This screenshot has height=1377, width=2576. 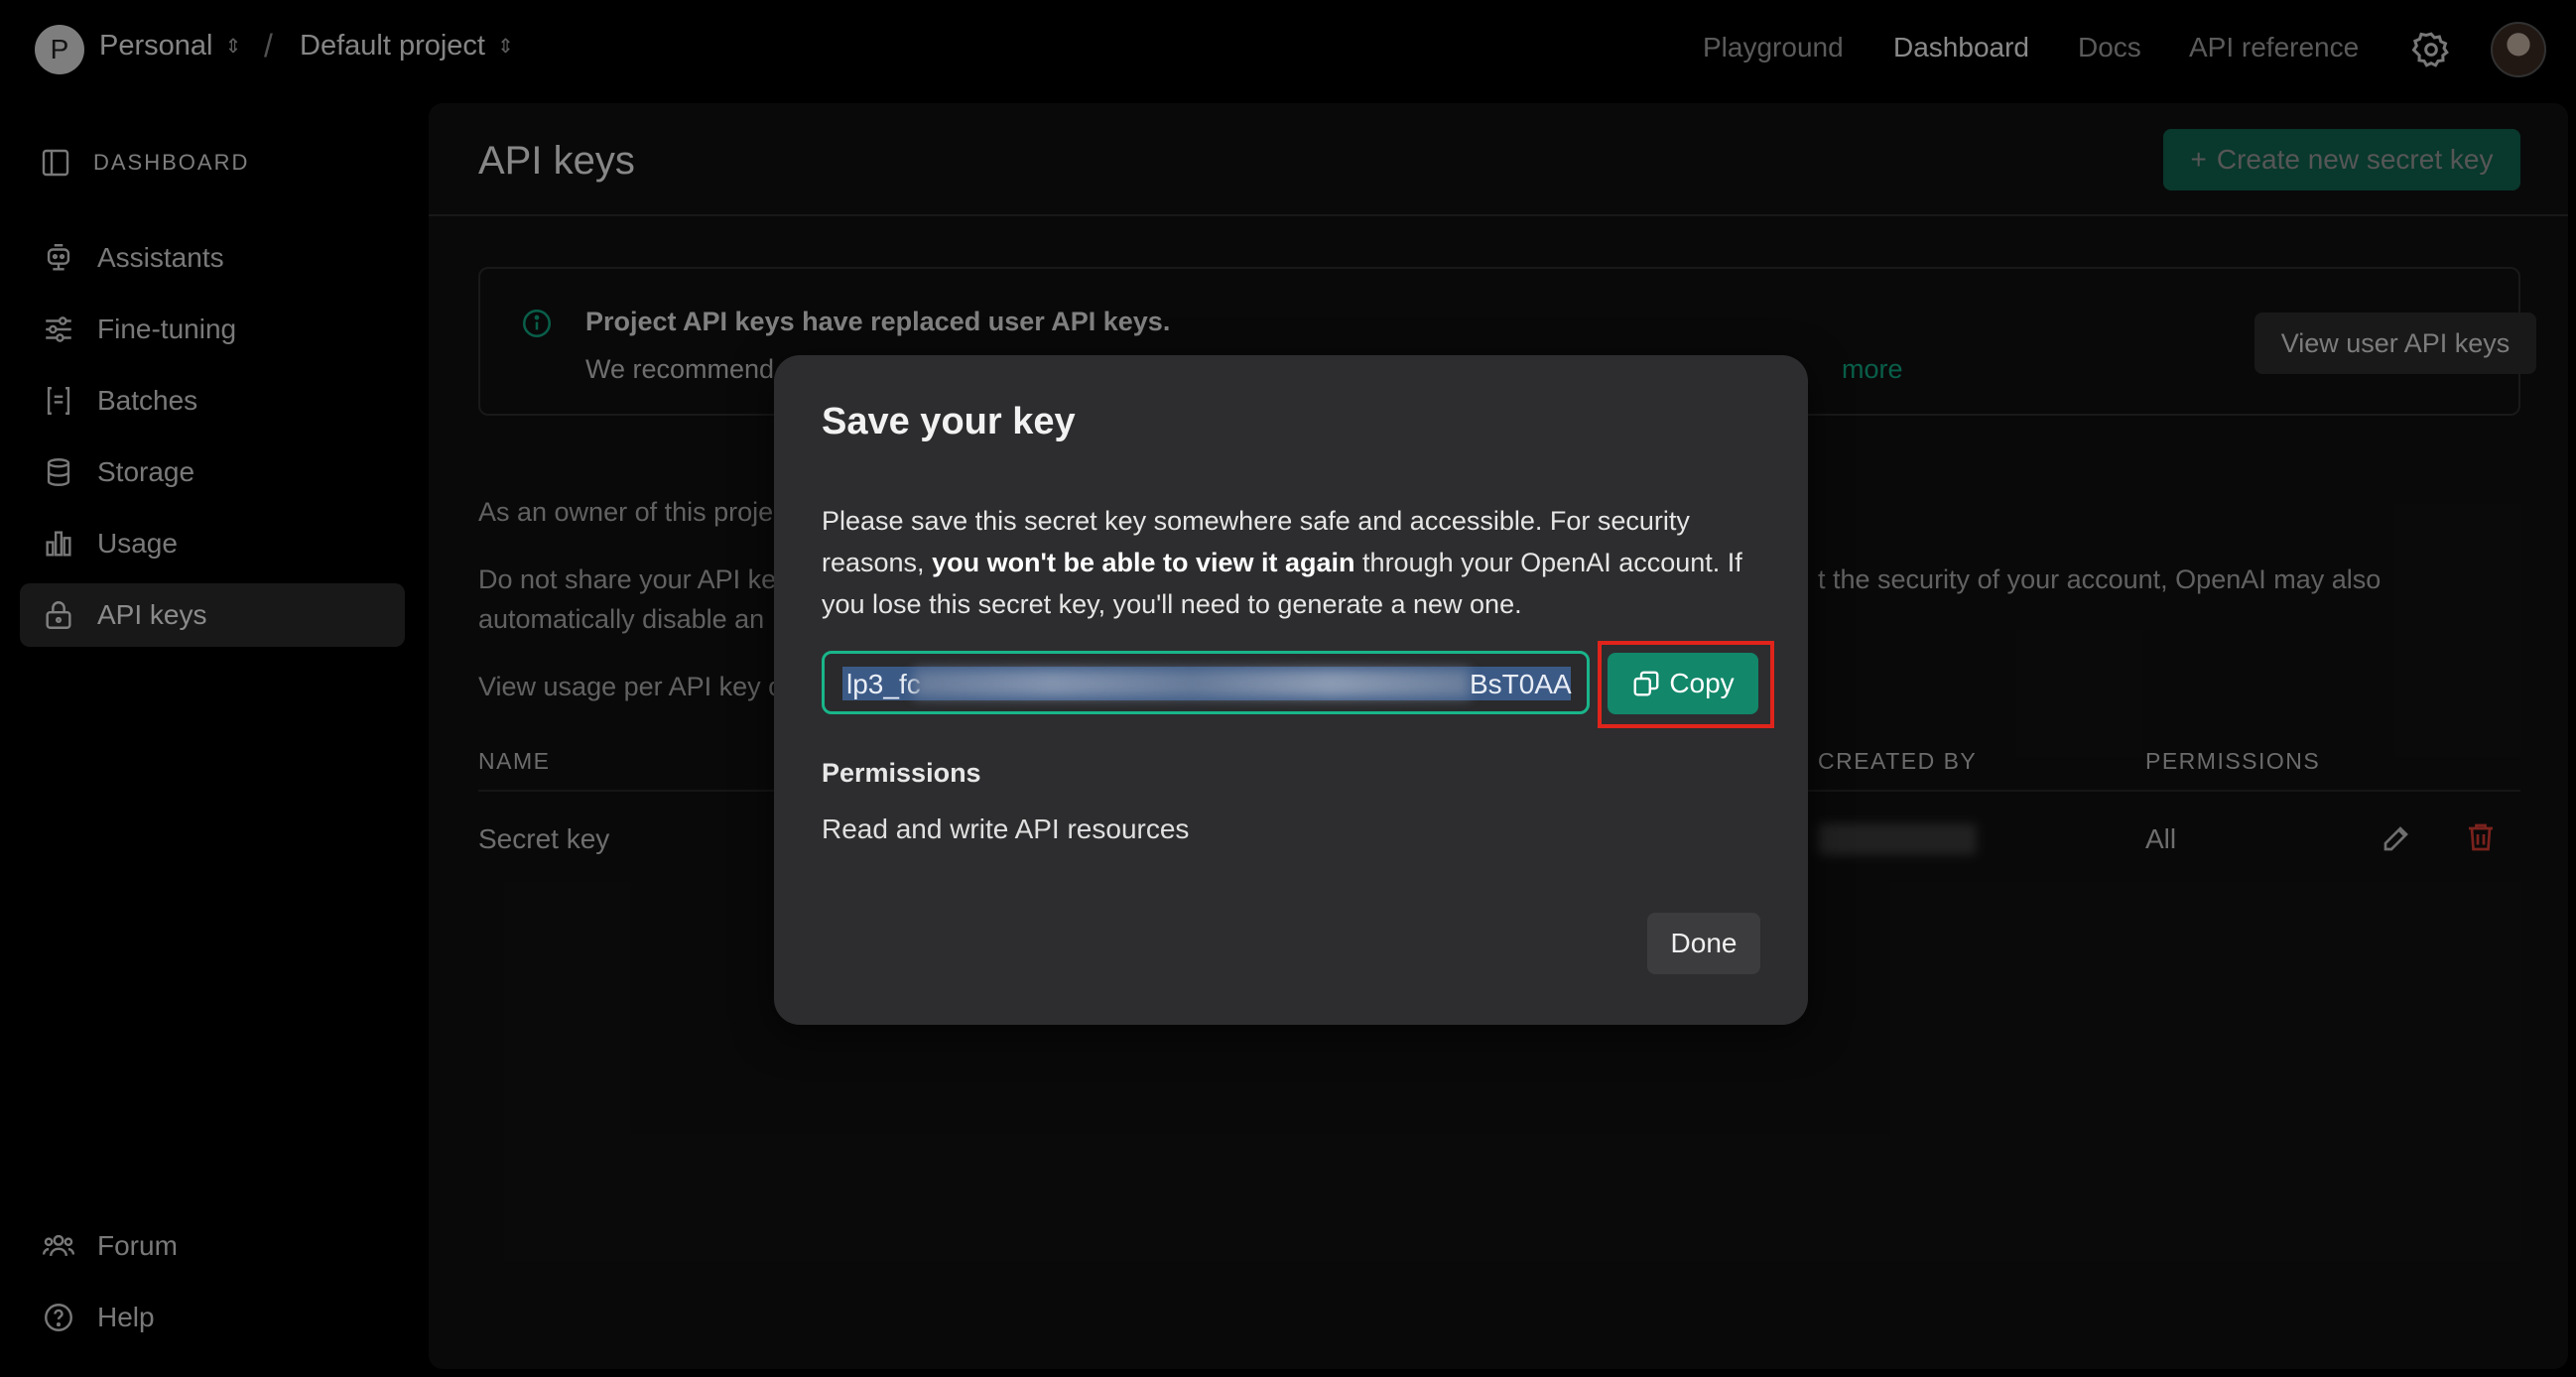 I want to click on key-suffix: BsT0AA, so click(x=1521, y=684).